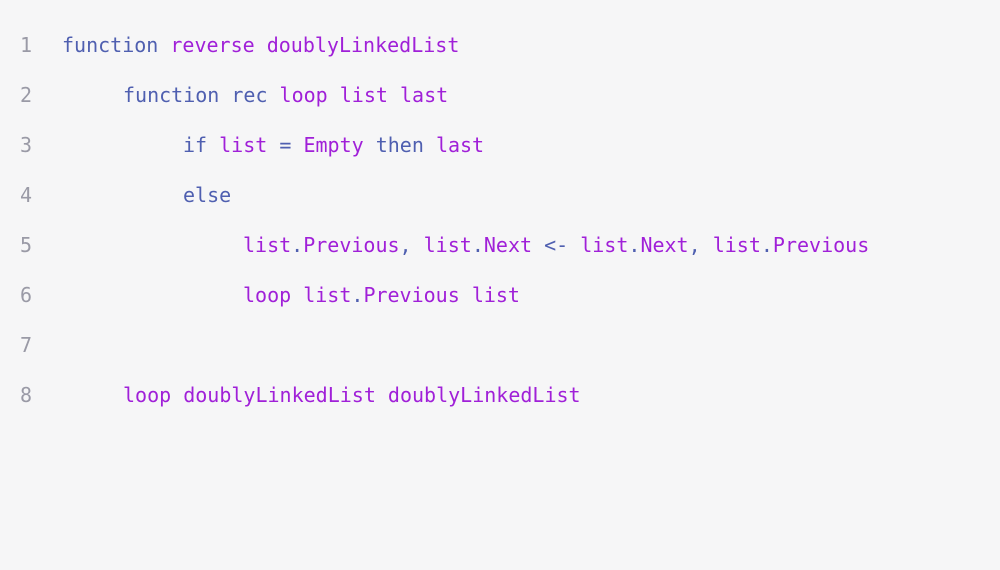  I want to click on code-content: loop doublyLinkedList doublyLinkedList, so click(352, 395).